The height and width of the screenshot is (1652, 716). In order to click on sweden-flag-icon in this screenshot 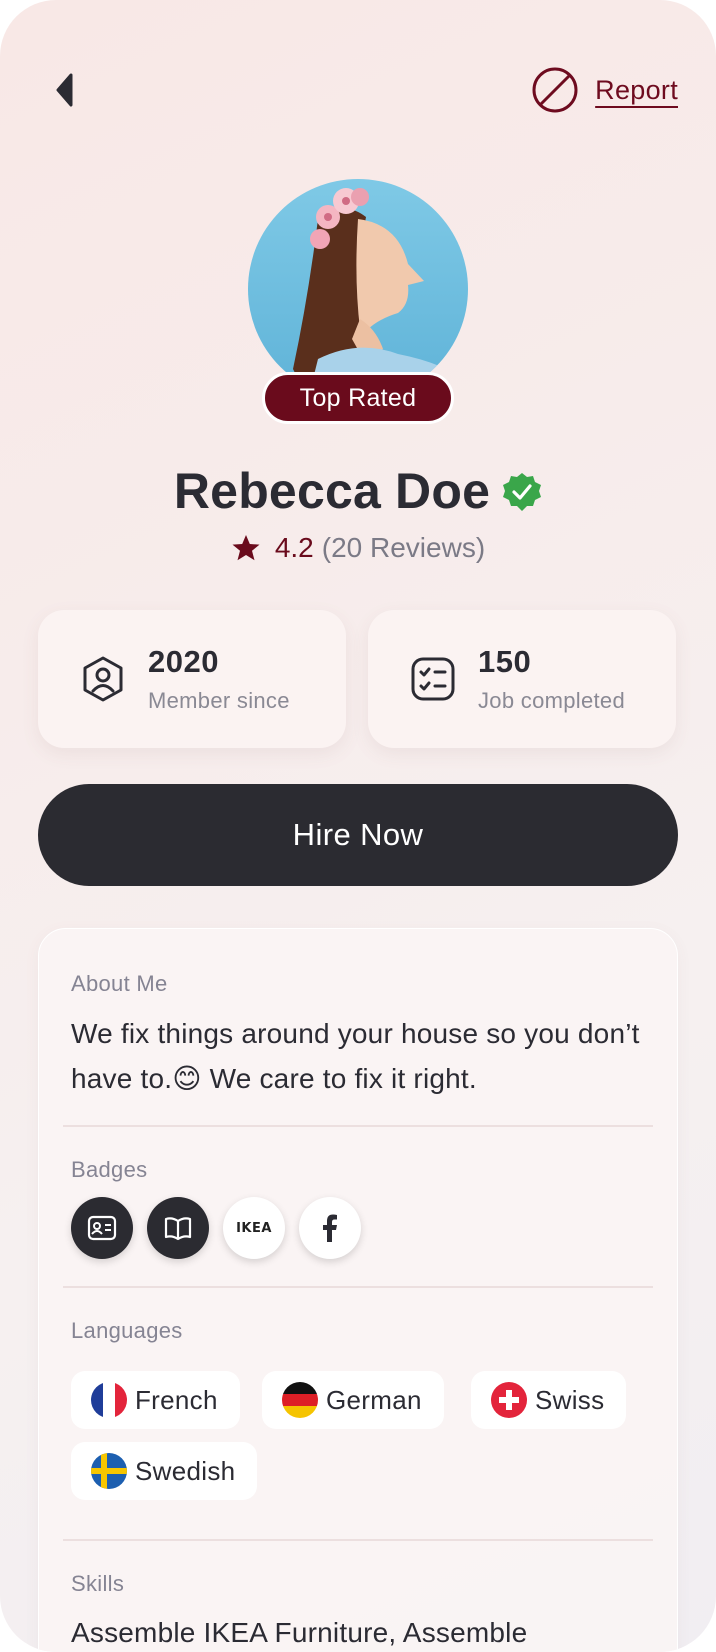, I will do `click(109, 1471)`.